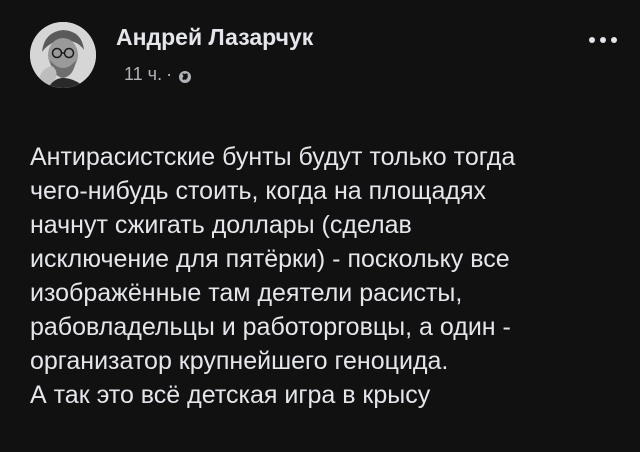  Describe the element at coordinates (258, 191) in the screenshot. I see `post-text-line: чего-нибудь стоить, когда на площадях` at that location.